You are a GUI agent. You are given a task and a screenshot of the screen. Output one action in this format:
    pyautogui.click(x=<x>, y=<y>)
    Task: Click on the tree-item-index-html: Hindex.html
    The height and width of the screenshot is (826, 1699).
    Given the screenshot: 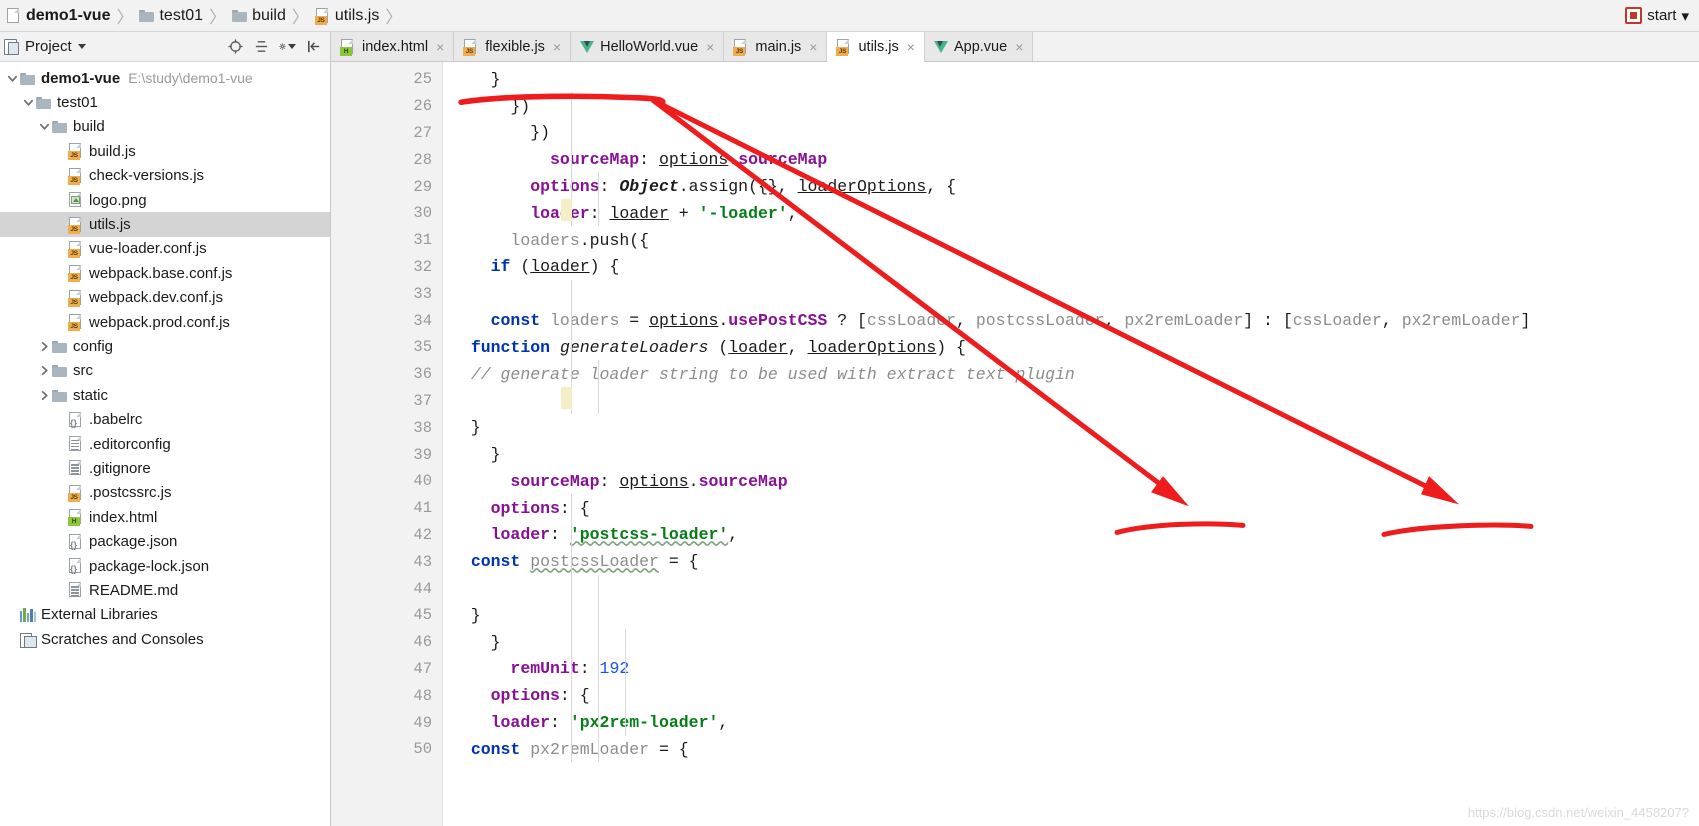 What is the action you would take?
    pyautogui.click(x=165, y=517)
    